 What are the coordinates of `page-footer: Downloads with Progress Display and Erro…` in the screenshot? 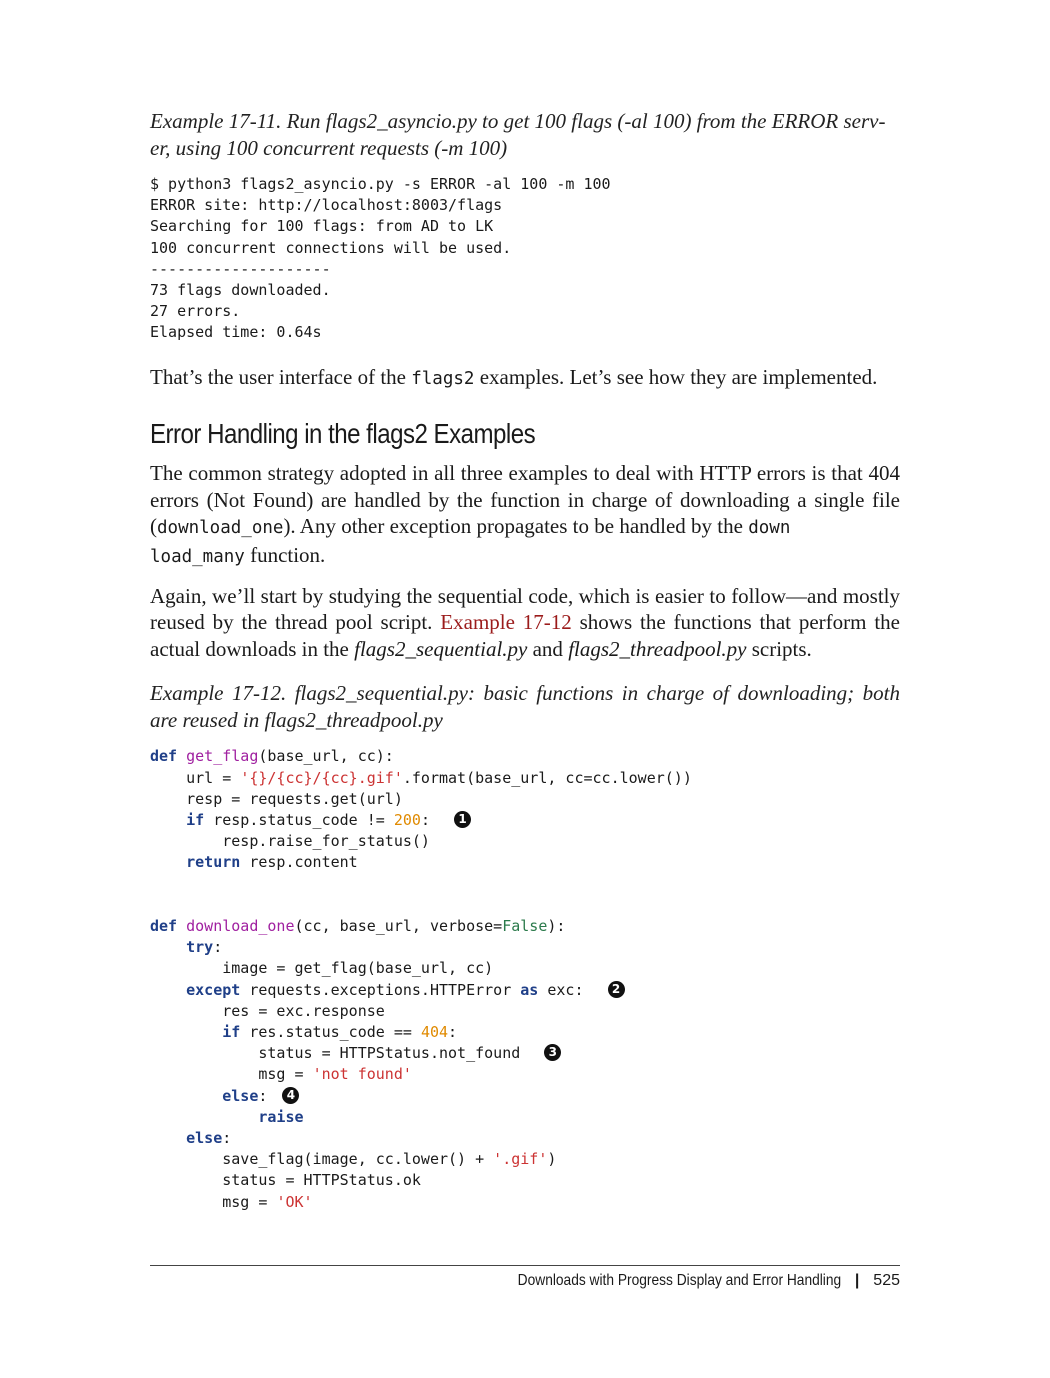 It's located at (525, 1281).